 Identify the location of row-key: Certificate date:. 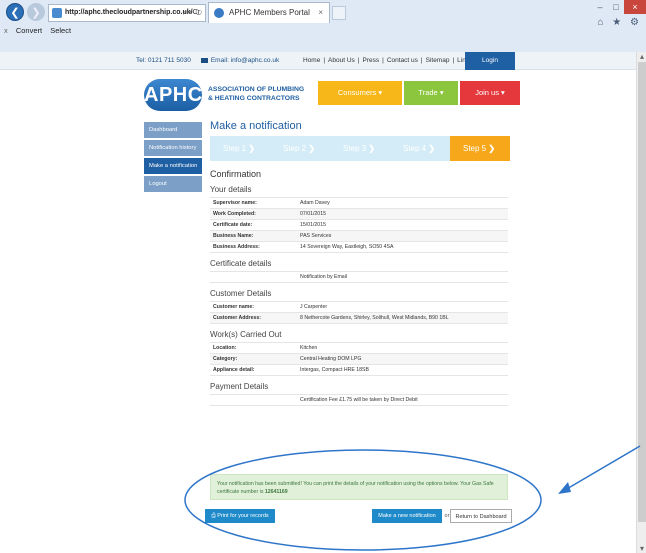
(233, 225).